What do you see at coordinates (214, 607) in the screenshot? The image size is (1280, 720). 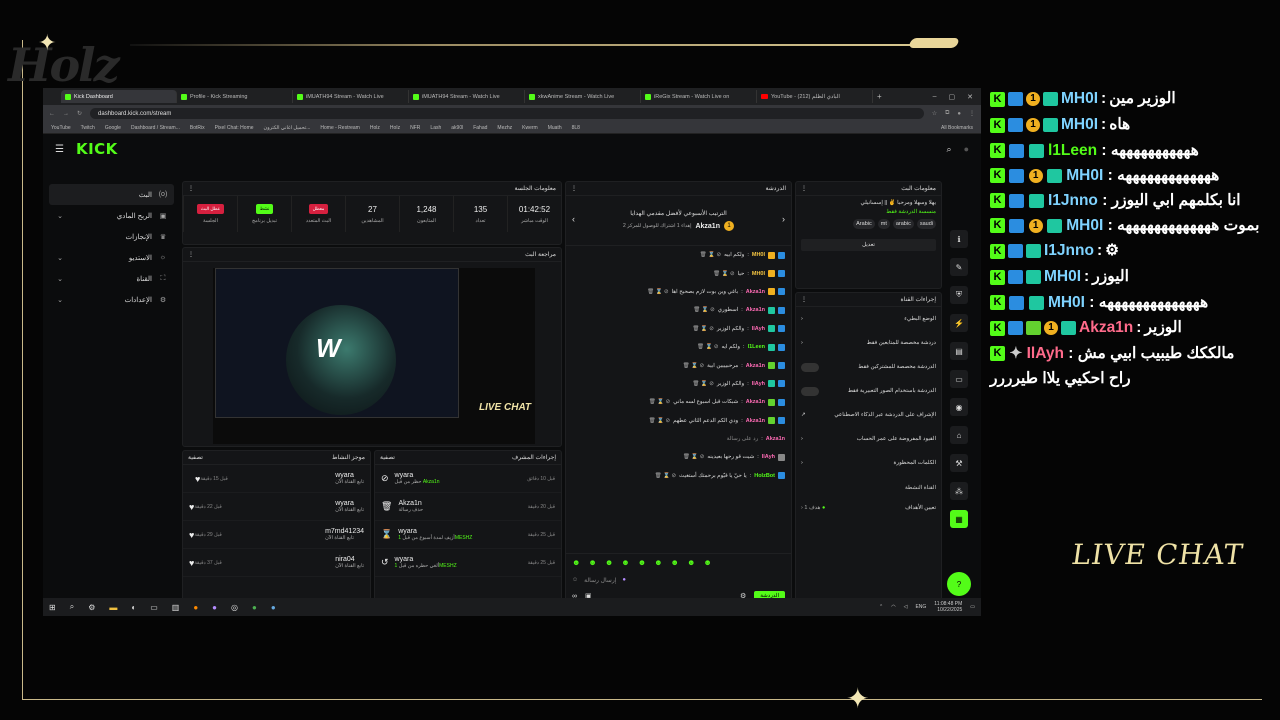 I see `app-icon: ●` at bounding box center [214, 607].